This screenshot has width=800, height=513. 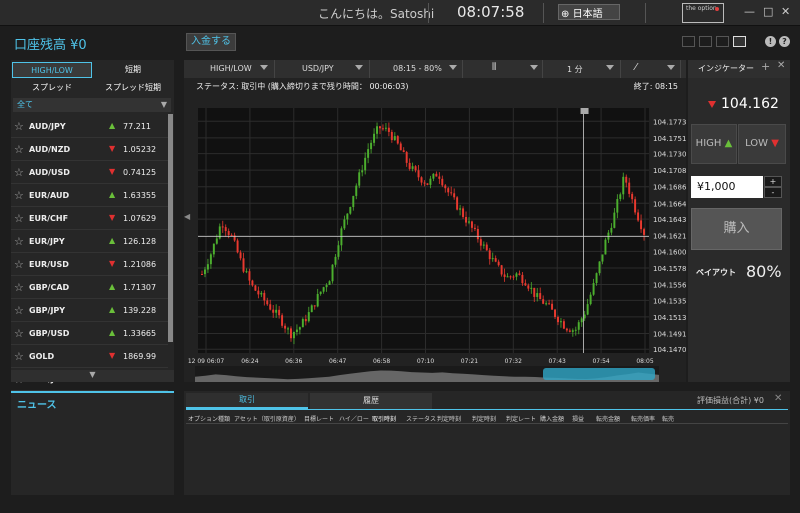 I want to click on column-header: 損益, so click(x=578, y=418).